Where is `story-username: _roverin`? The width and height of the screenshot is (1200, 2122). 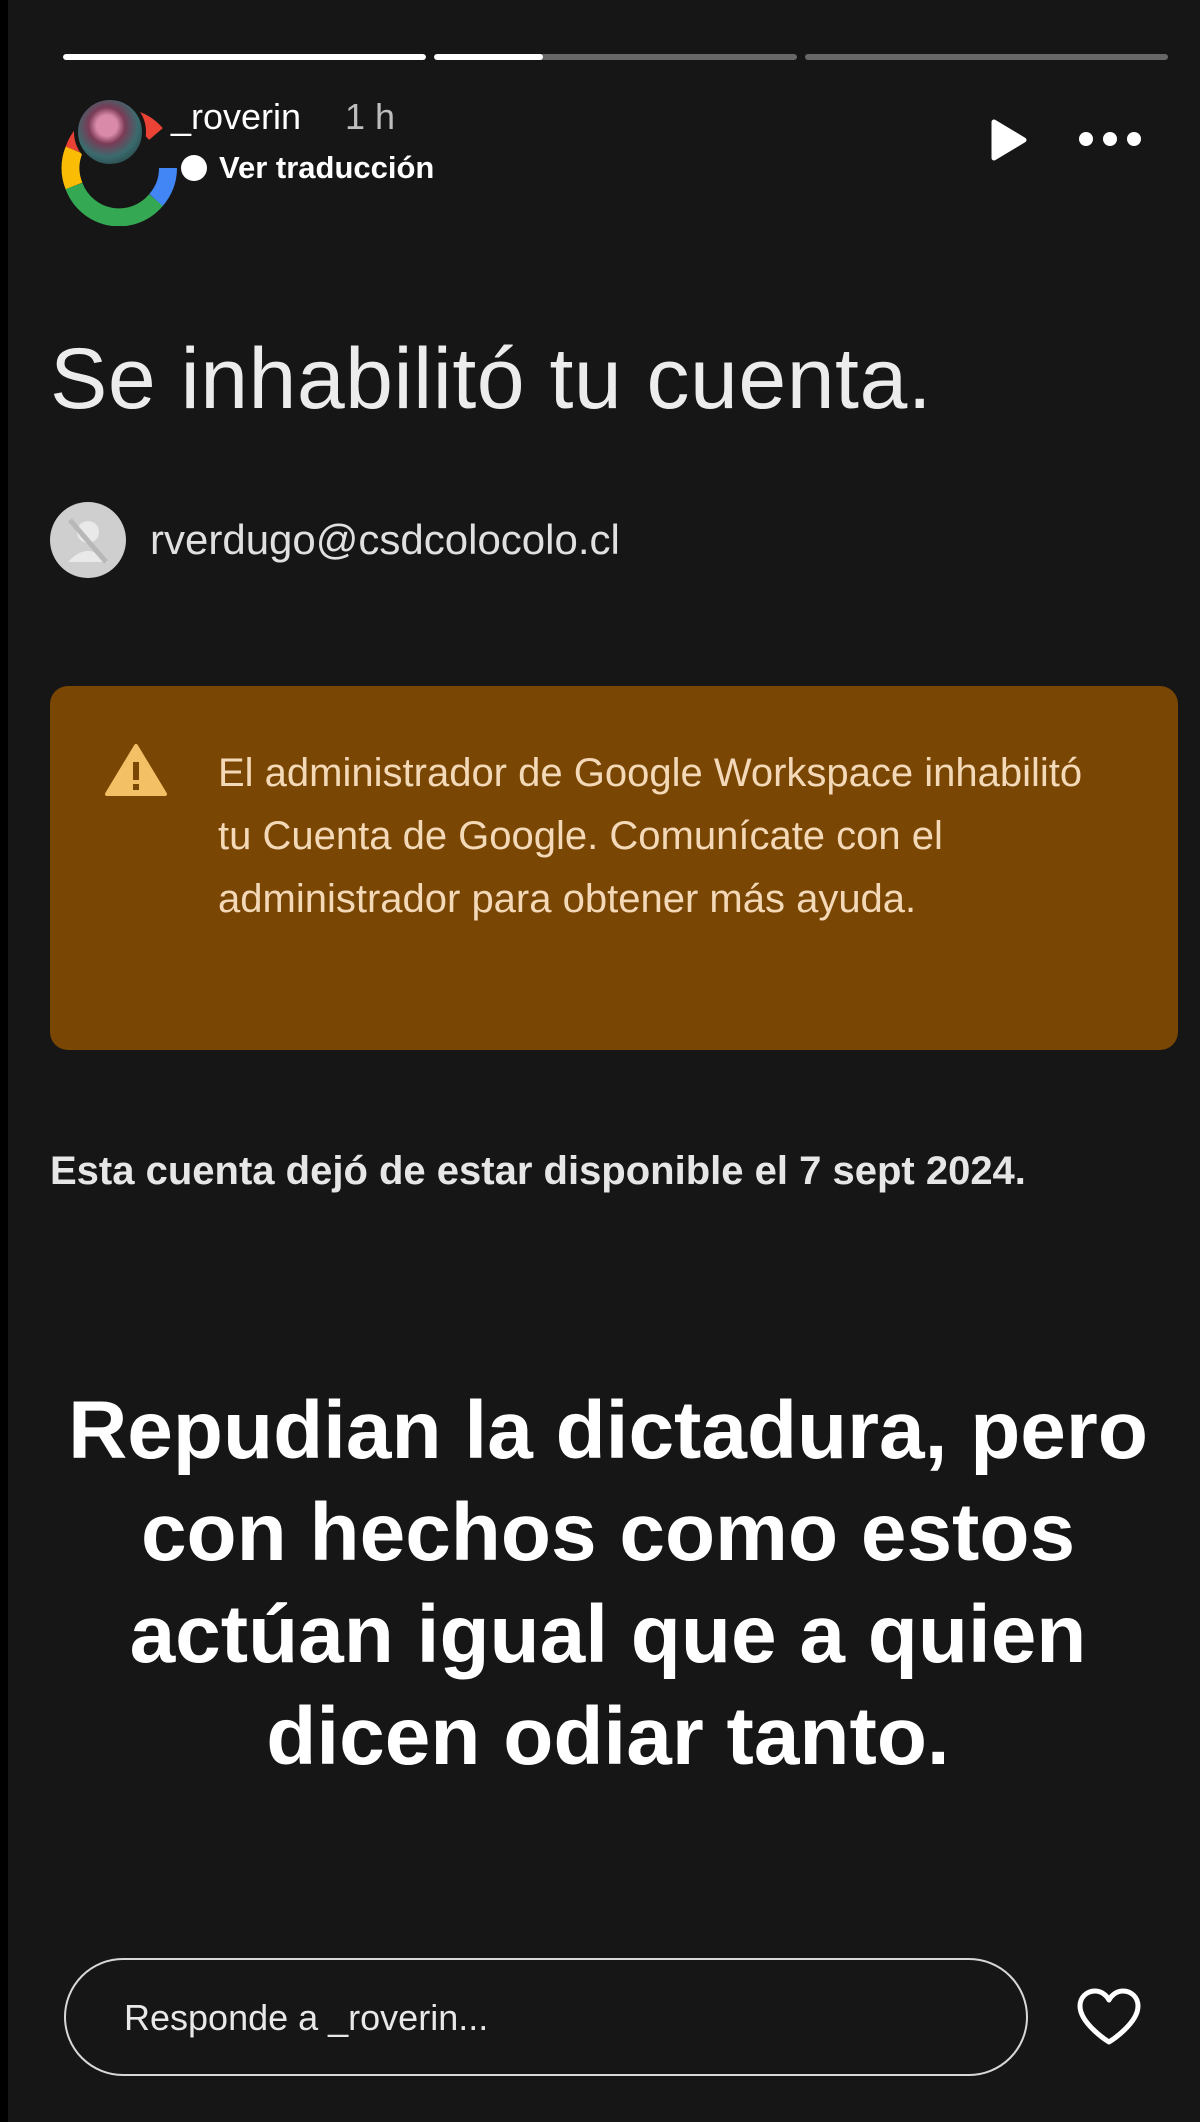
story-username: _roverin is located at coordinates (236, 117).